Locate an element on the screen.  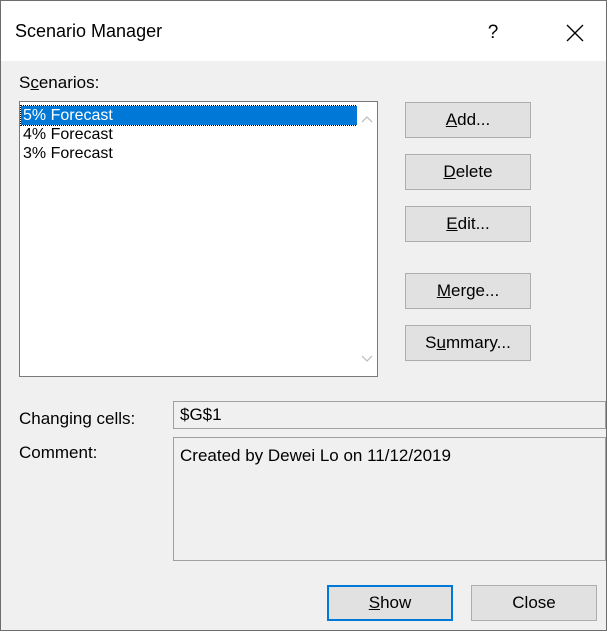
chevron-up-icon is located at coordinates (367, 119).